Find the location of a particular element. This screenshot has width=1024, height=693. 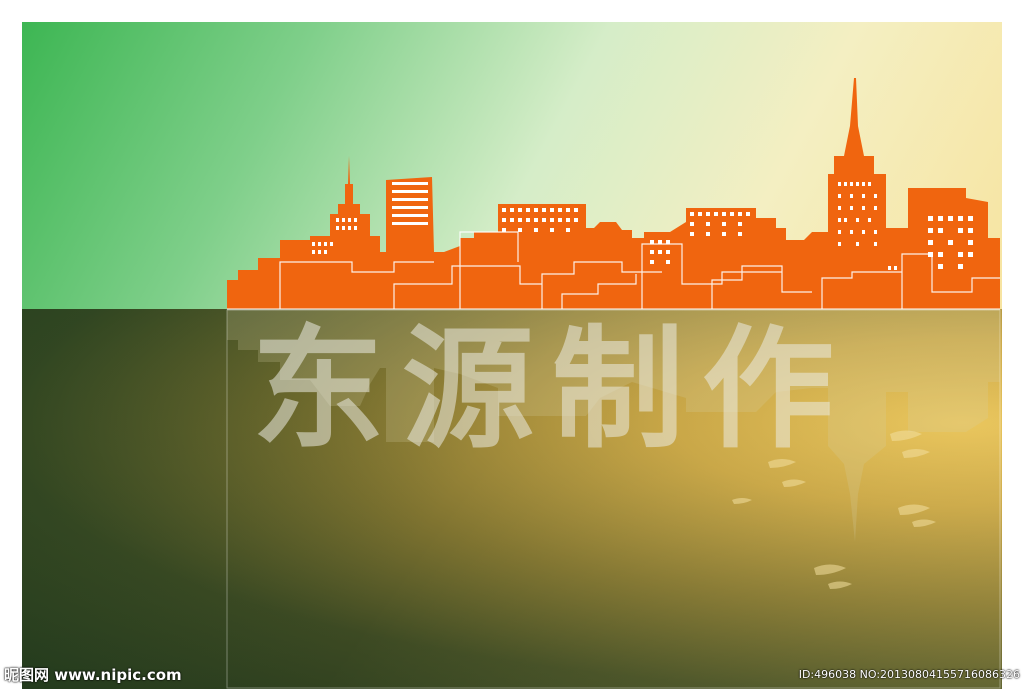

image-id-watermark: ID:496038 NO:20130804155716086326 is located at coordinates (909, 674).